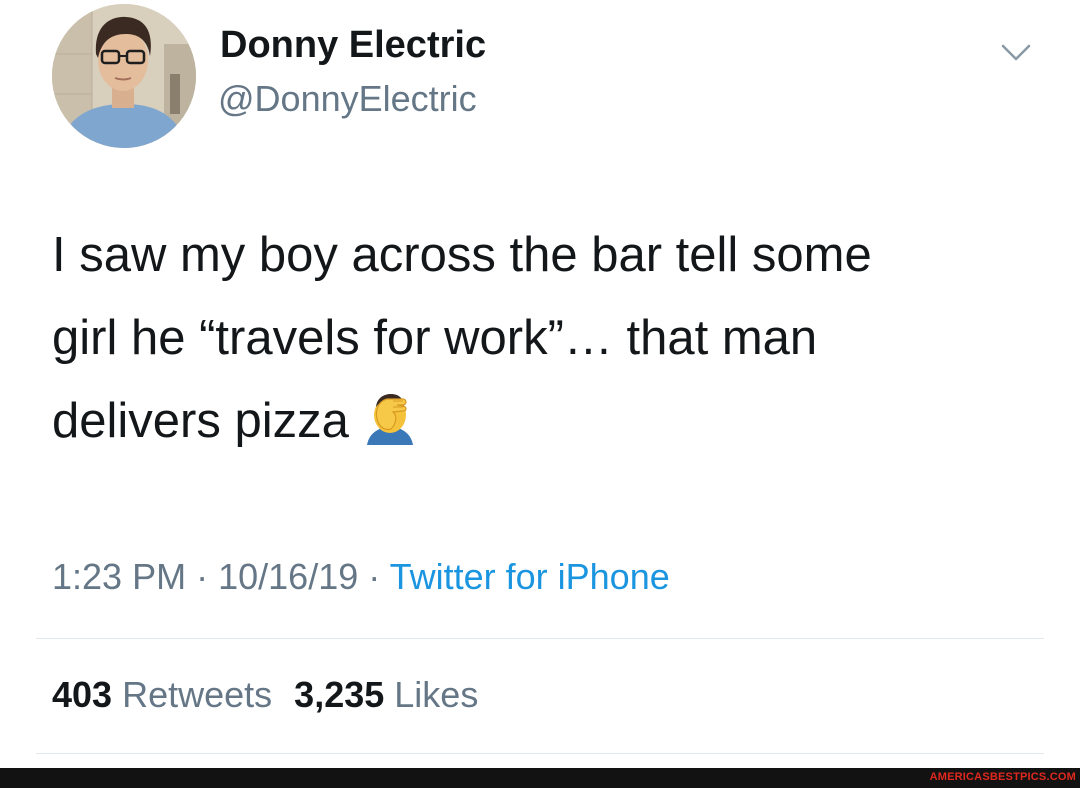 The width and height of the screenshot is (1080, 788). What do you see at coordinates (436, 694) in the screenshot?
I see `likes-label: Likes` at bounding box center [436, 694].